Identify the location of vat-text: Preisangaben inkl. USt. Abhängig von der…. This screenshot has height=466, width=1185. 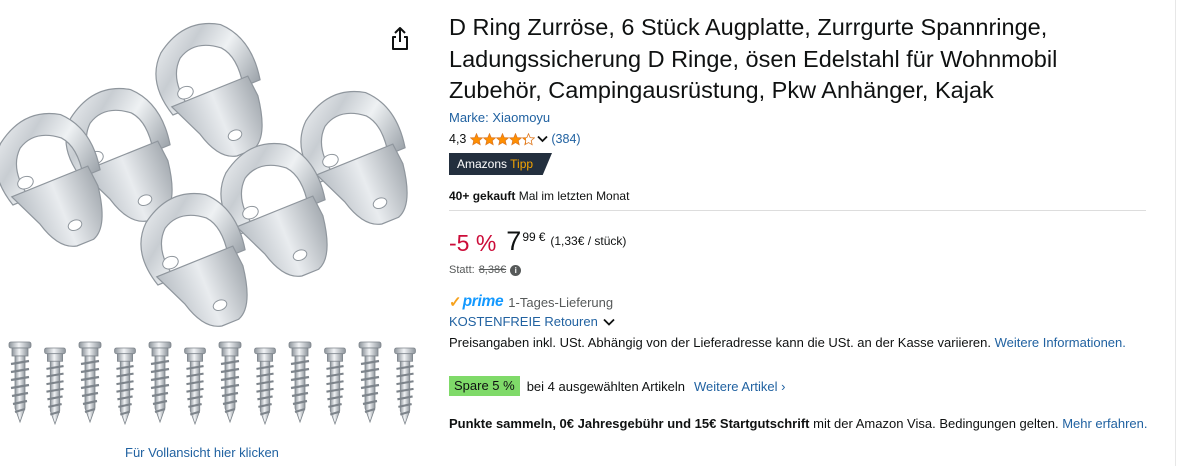
(722, 342).